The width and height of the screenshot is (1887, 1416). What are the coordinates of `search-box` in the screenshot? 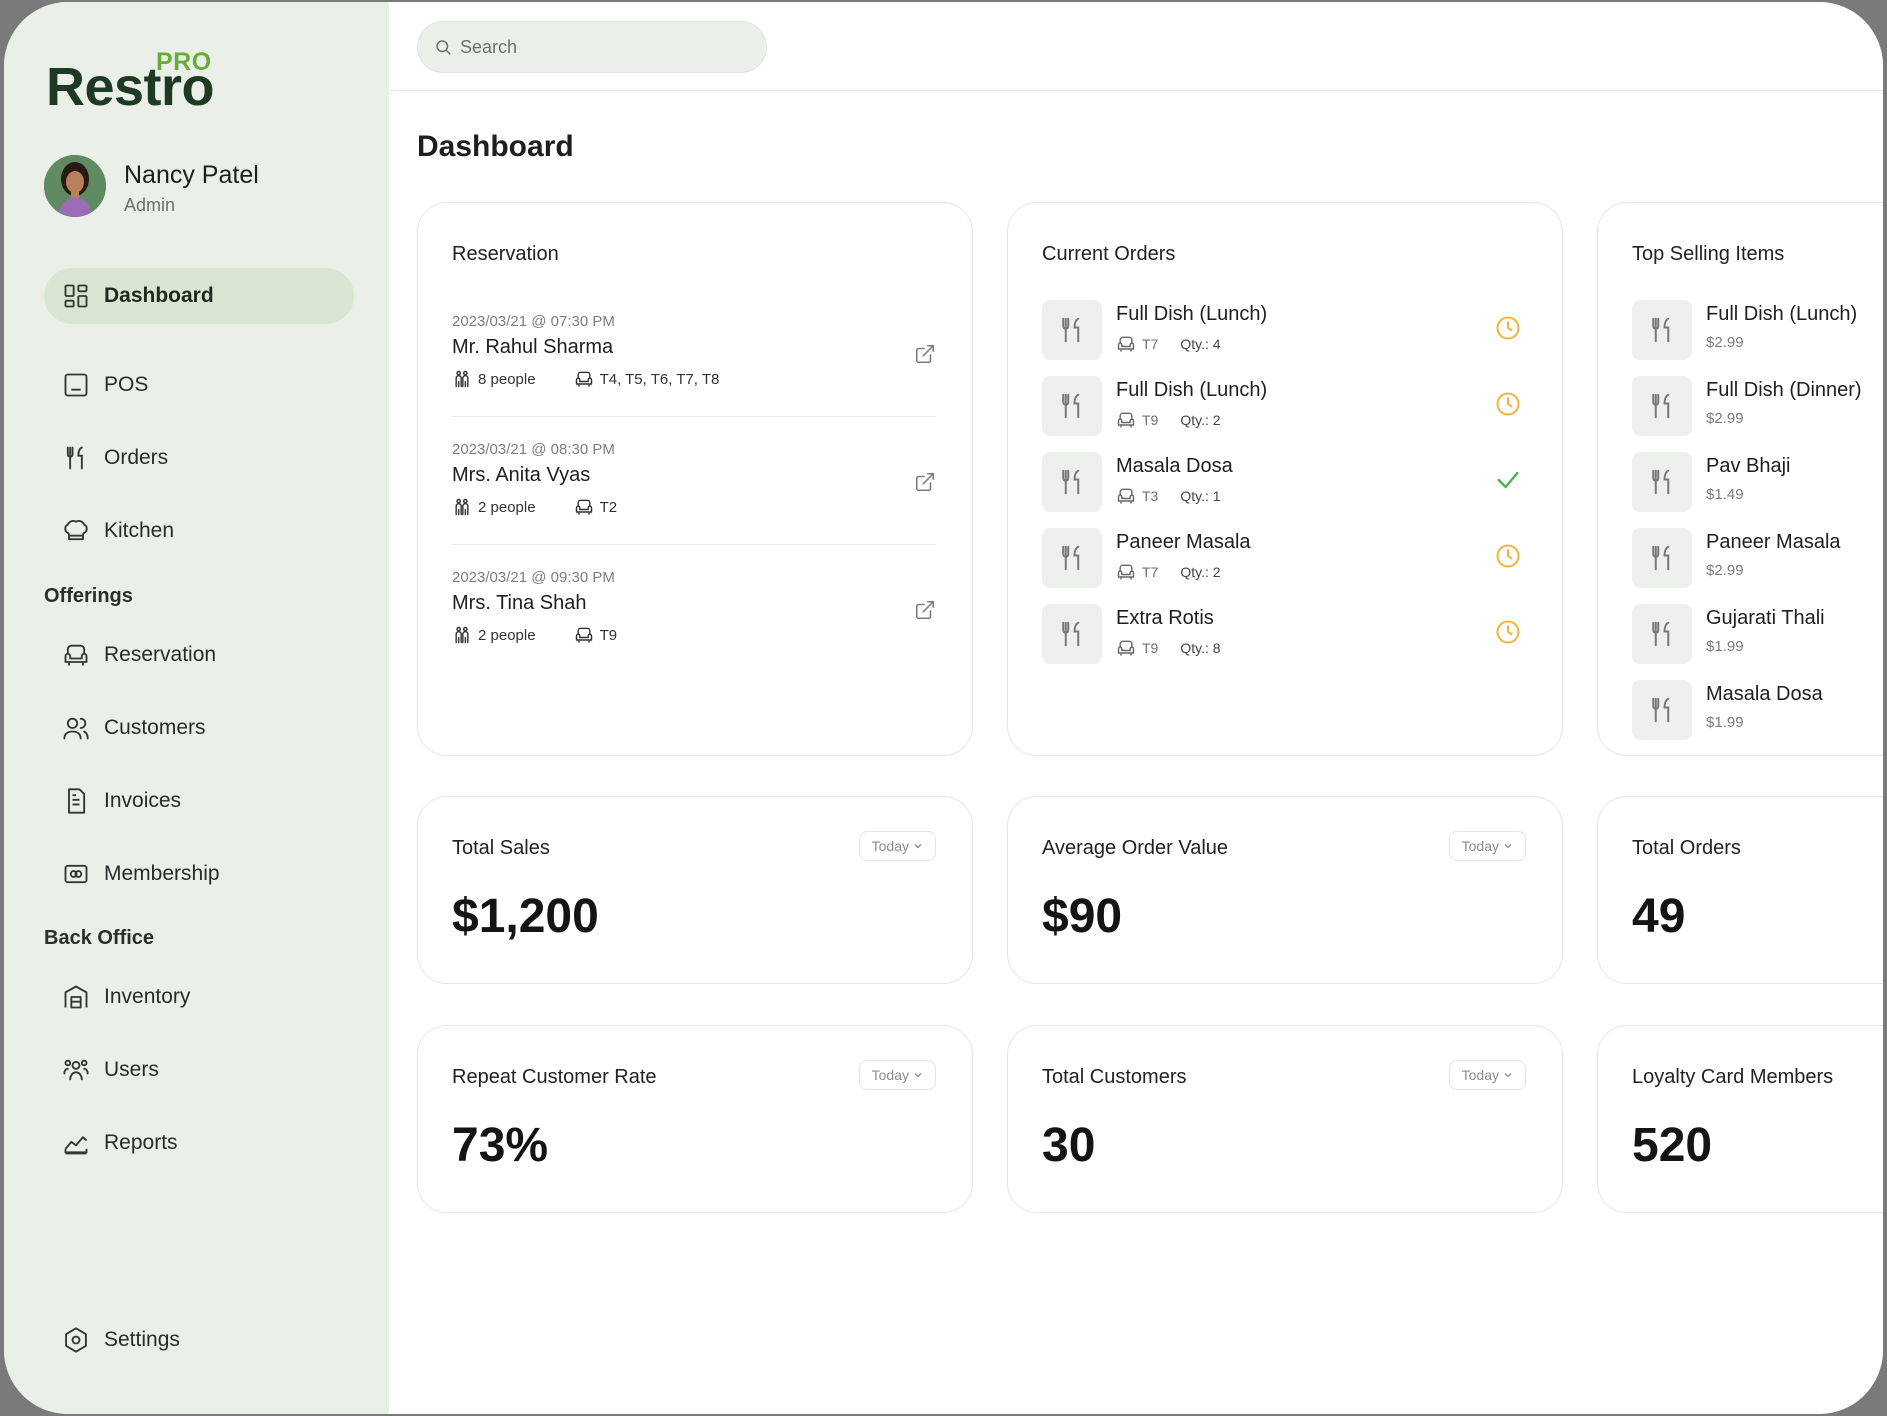 It's located at (592, 47).